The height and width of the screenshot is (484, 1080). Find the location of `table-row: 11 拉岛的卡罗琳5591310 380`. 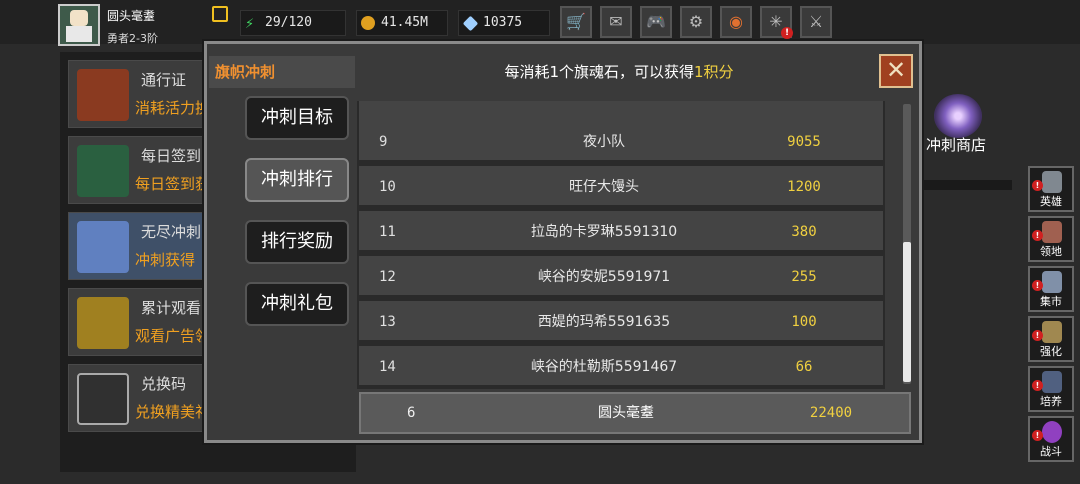

table-row: 11 拉岛的卡罗琳5591310 380 is located at coordinates (621, 232).